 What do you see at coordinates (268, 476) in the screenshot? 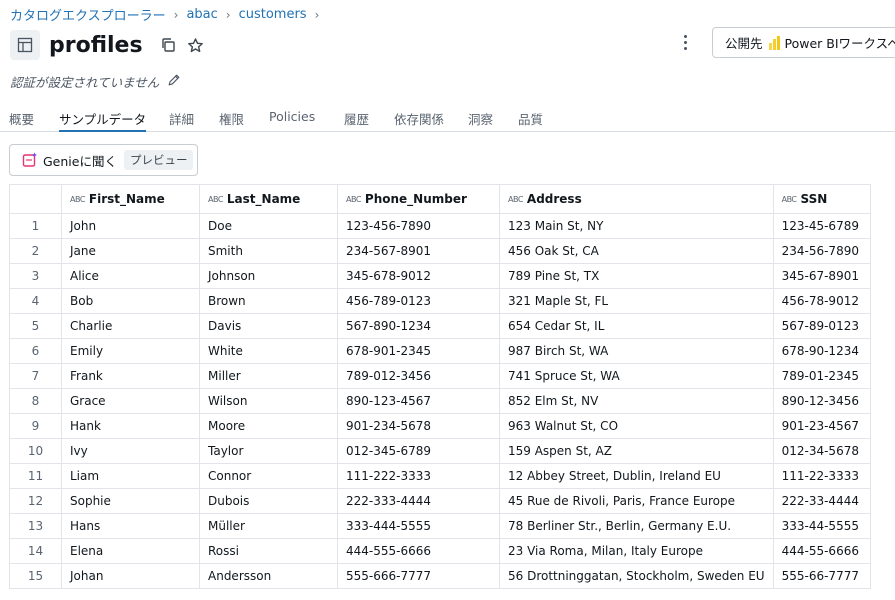
I see `cell-last-name: Connor` at bounding box center [268, 476].